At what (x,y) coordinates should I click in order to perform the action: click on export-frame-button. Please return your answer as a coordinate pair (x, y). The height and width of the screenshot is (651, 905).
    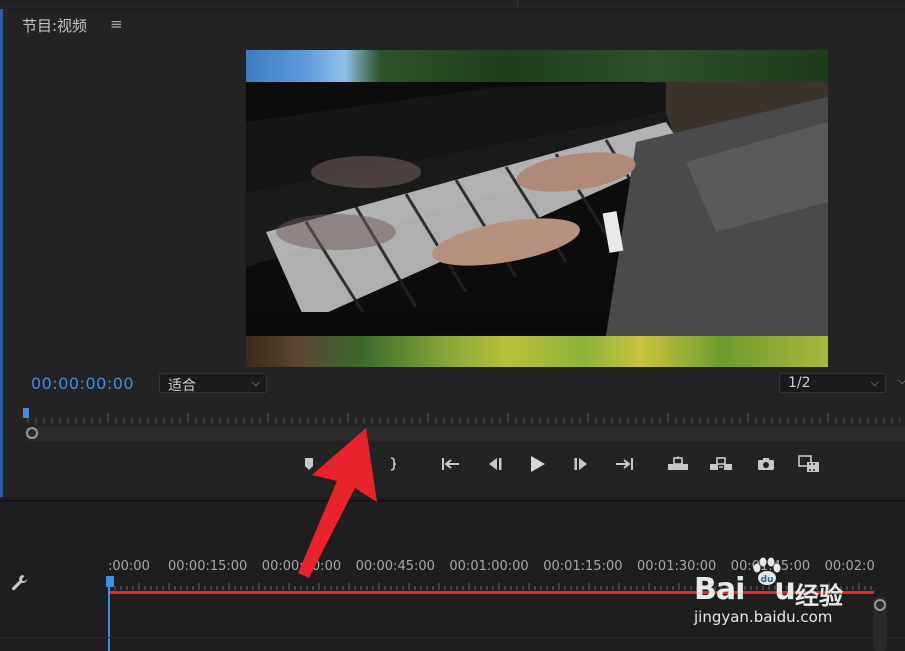
    Looking at the image, I should click on (766, 464).